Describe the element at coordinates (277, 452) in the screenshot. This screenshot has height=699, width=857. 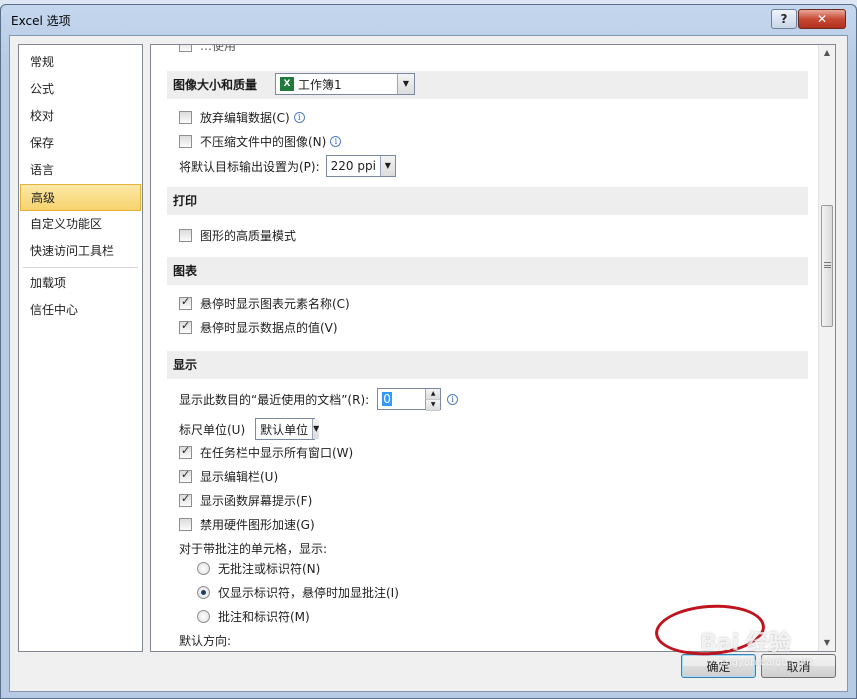
I see `show-all-windows-label: 在任务栏中显示所有窗口(W)` at that location.